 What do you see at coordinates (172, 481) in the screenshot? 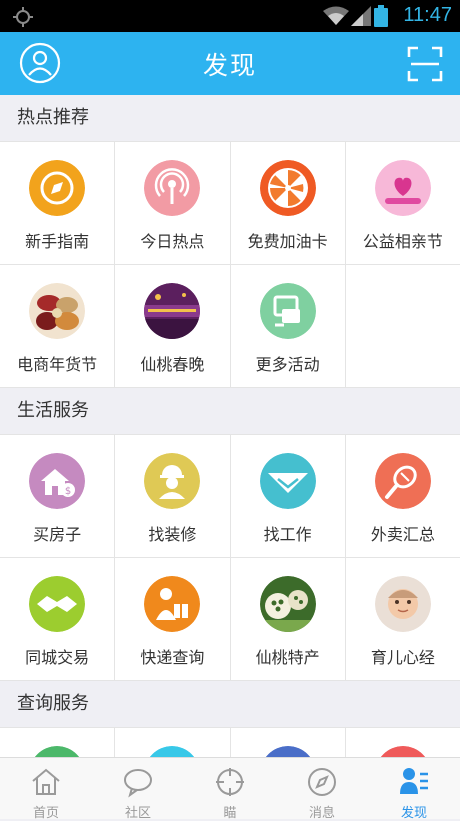
I see `worker-icon` at bounding box center [172, 481].